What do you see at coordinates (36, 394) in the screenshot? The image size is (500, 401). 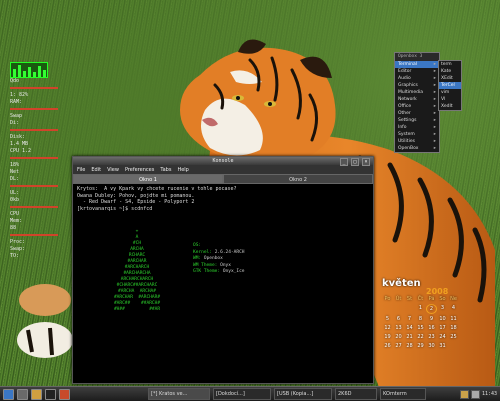 I see `file-manager-icon` at bounding box center [36, 394].